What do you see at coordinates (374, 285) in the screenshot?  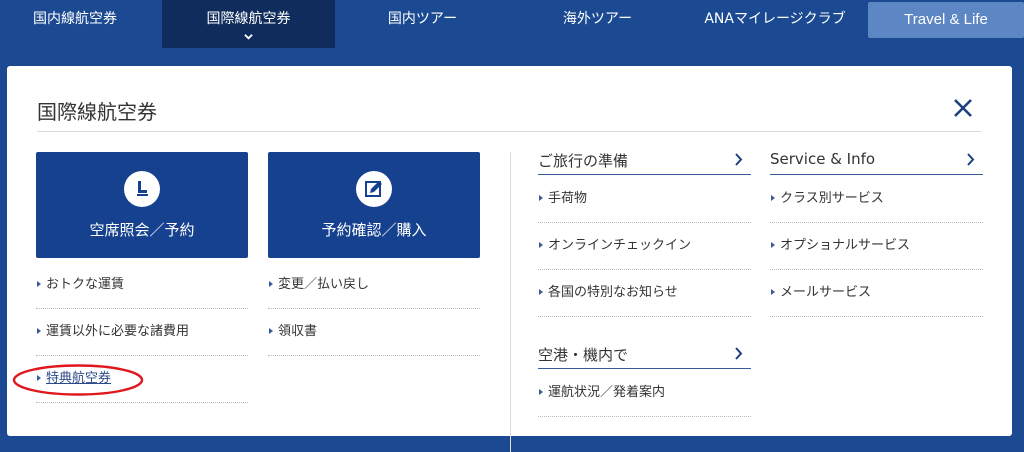 I see `link-change-refund: 変更／払い戻し` at bounding box center [374, 285].